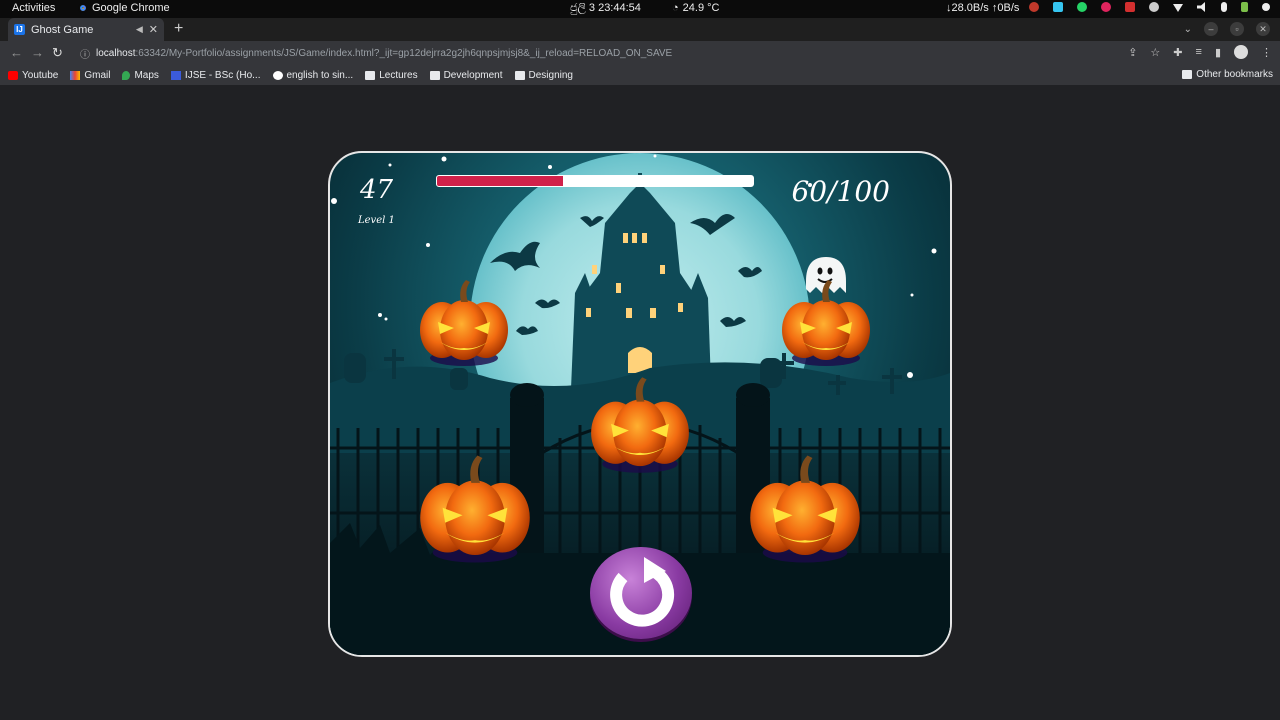 The width and height of the screenshot is (1280, 720). Describe the element at coordinates (57, 53) in the screenshot. I see `reload-icon: ↻` at that location.